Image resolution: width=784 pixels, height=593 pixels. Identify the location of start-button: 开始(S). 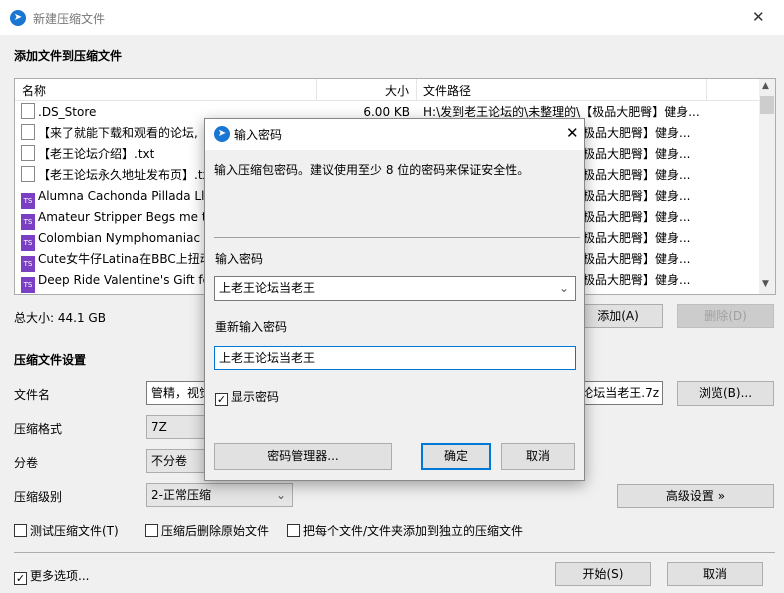
(603, 574).